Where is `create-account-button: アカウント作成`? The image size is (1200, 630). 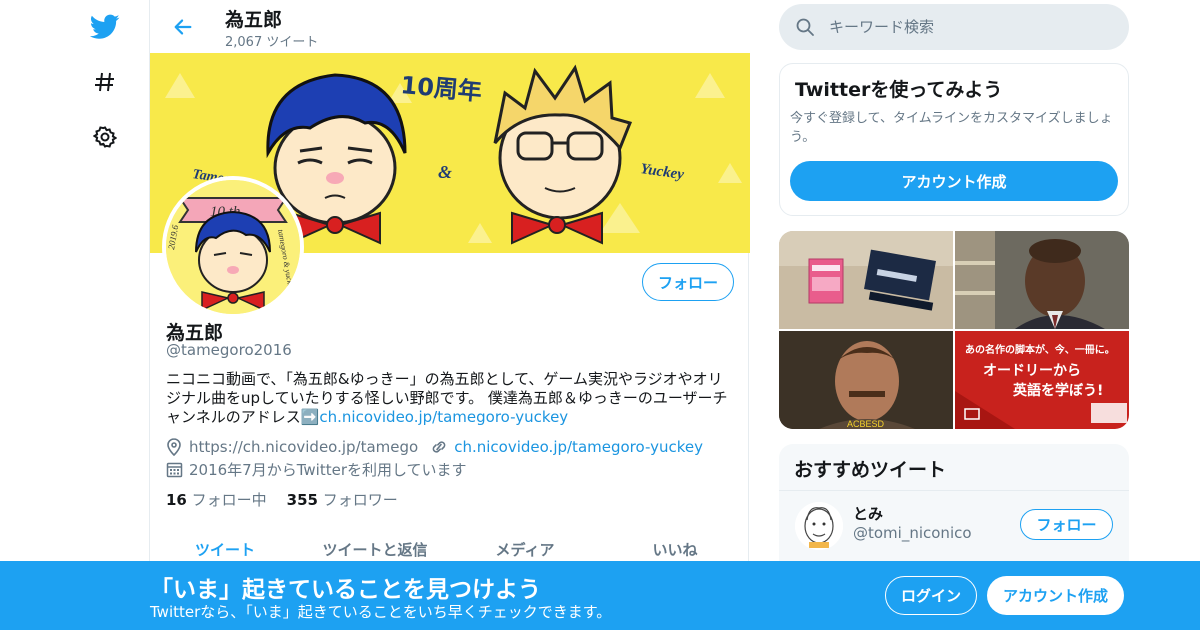
create-account-button: アカウント作成 is located at coordinates (954, 181).